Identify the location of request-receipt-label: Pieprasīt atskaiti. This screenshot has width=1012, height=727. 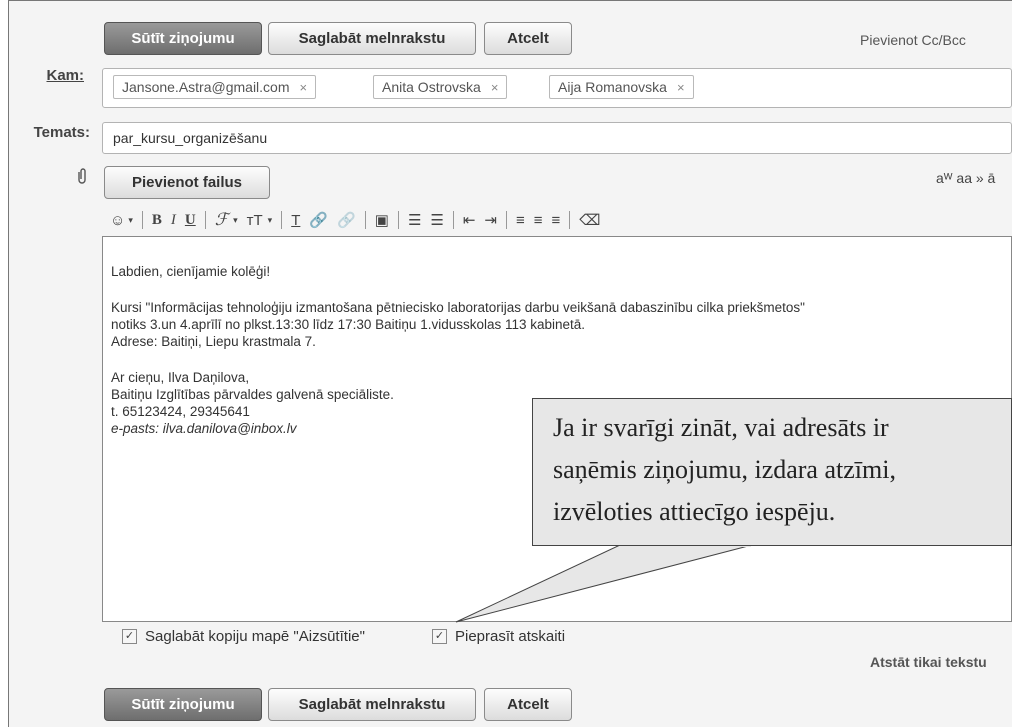
(510, 636).